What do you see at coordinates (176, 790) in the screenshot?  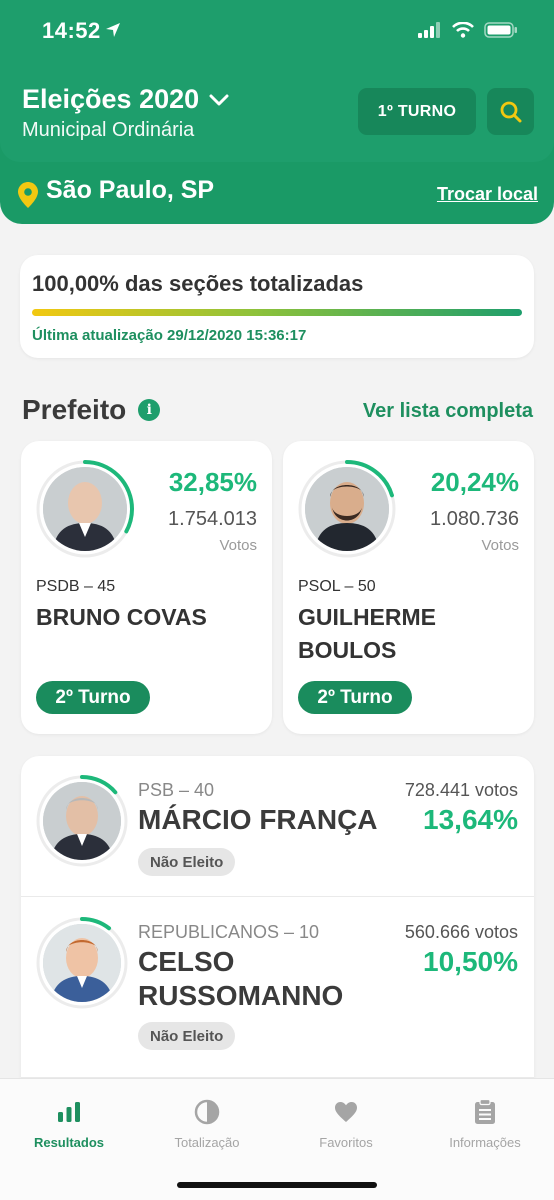 I see `candidate-party: PSB – 40` at bounding box center [176, 790].